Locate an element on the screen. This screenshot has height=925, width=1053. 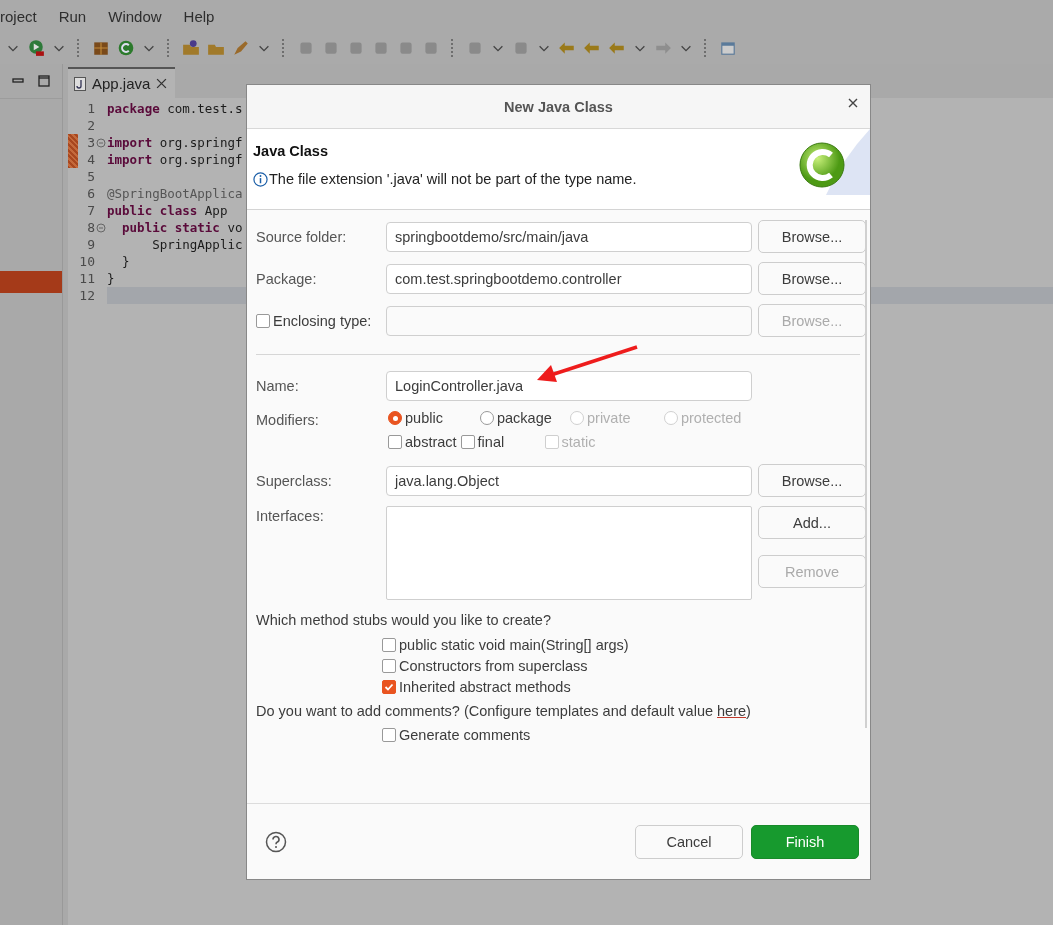
text-field: java.lang.Object is located at coordinates (569, 480).